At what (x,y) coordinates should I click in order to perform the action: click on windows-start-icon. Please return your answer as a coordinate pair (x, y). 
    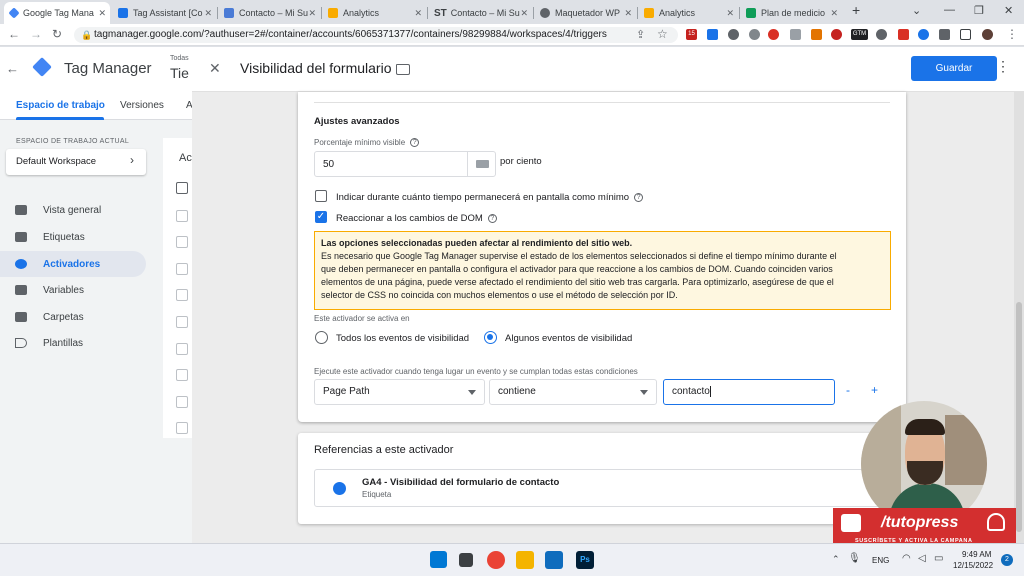
    Looking at the image, I should click on (438, 559).